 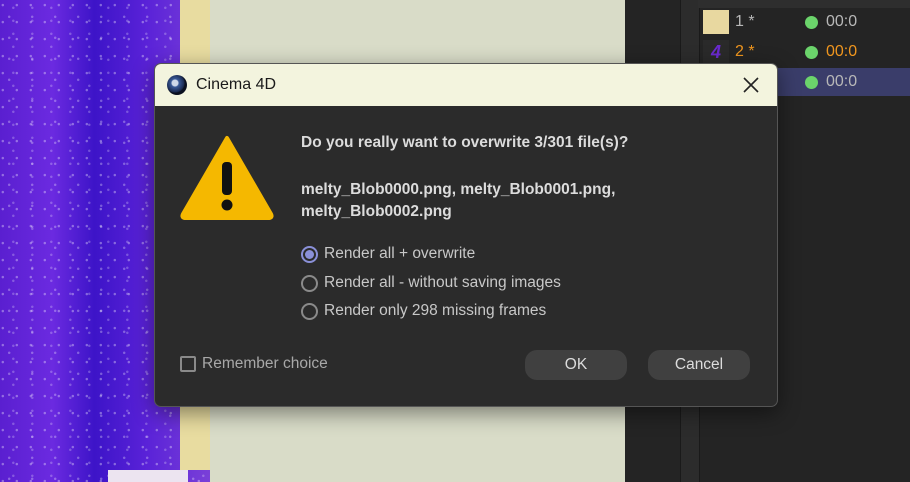 I want to click on row-label: 2 *, so click(x=745, y=51).